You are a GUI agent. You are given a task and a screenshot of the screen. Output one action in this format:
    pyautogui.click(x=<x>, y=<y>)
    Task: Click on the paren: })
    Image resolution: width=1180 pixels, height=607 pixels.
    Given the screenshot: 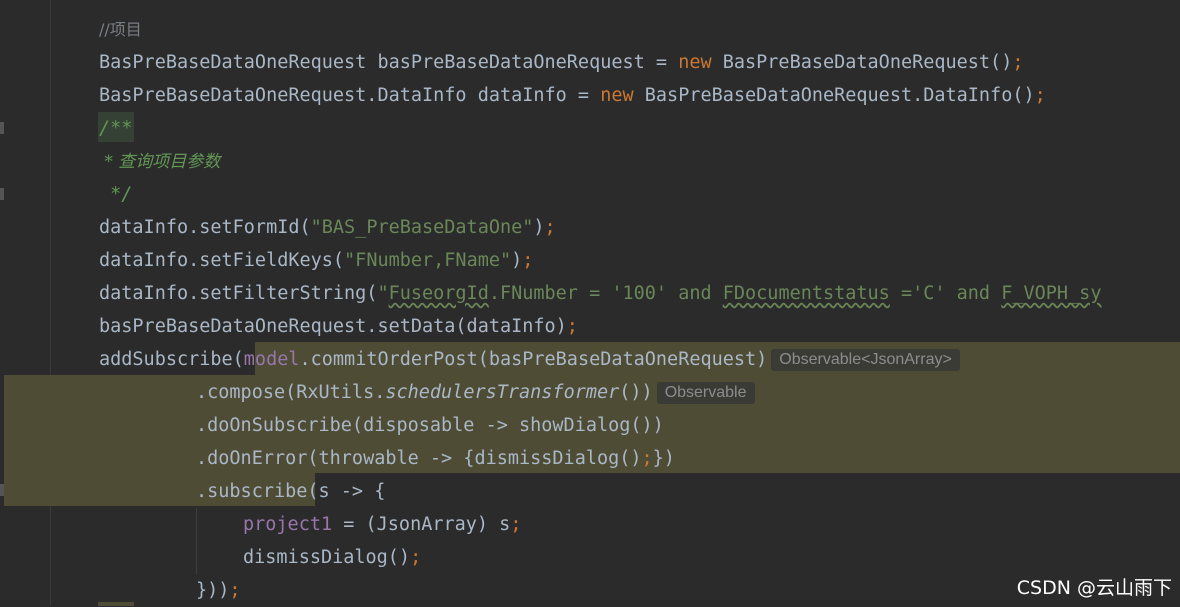 What is the action you would take?
    pyautogui.click(x=663, y=458)
    